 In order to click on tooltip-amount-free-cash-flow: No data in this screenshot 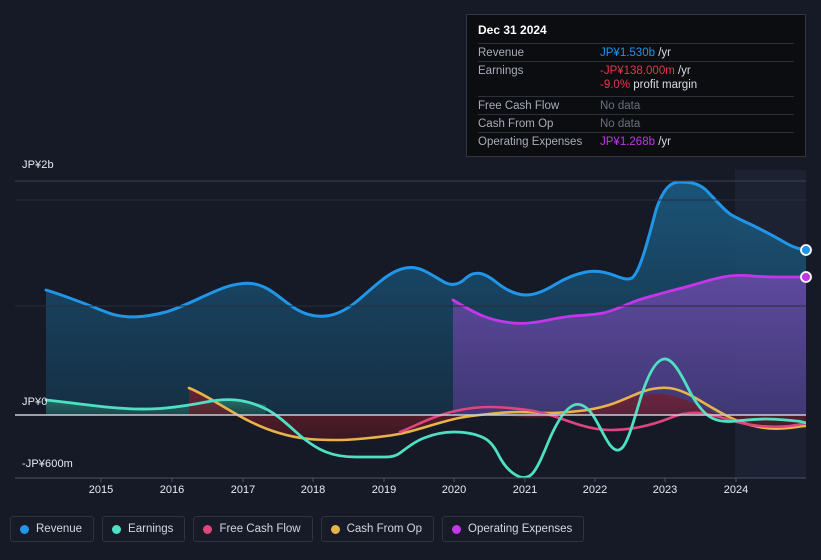, I will do `click(620, 106)`.